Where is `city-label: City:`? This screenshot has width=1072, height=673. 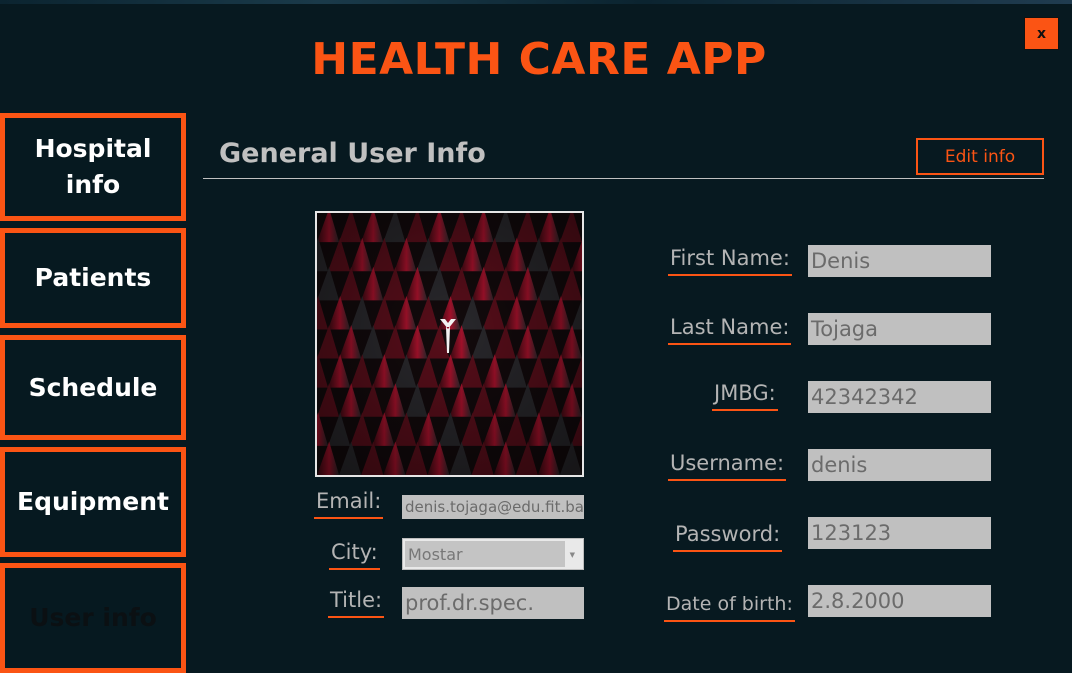
city-label: City: is located at coordinates (354, 554).